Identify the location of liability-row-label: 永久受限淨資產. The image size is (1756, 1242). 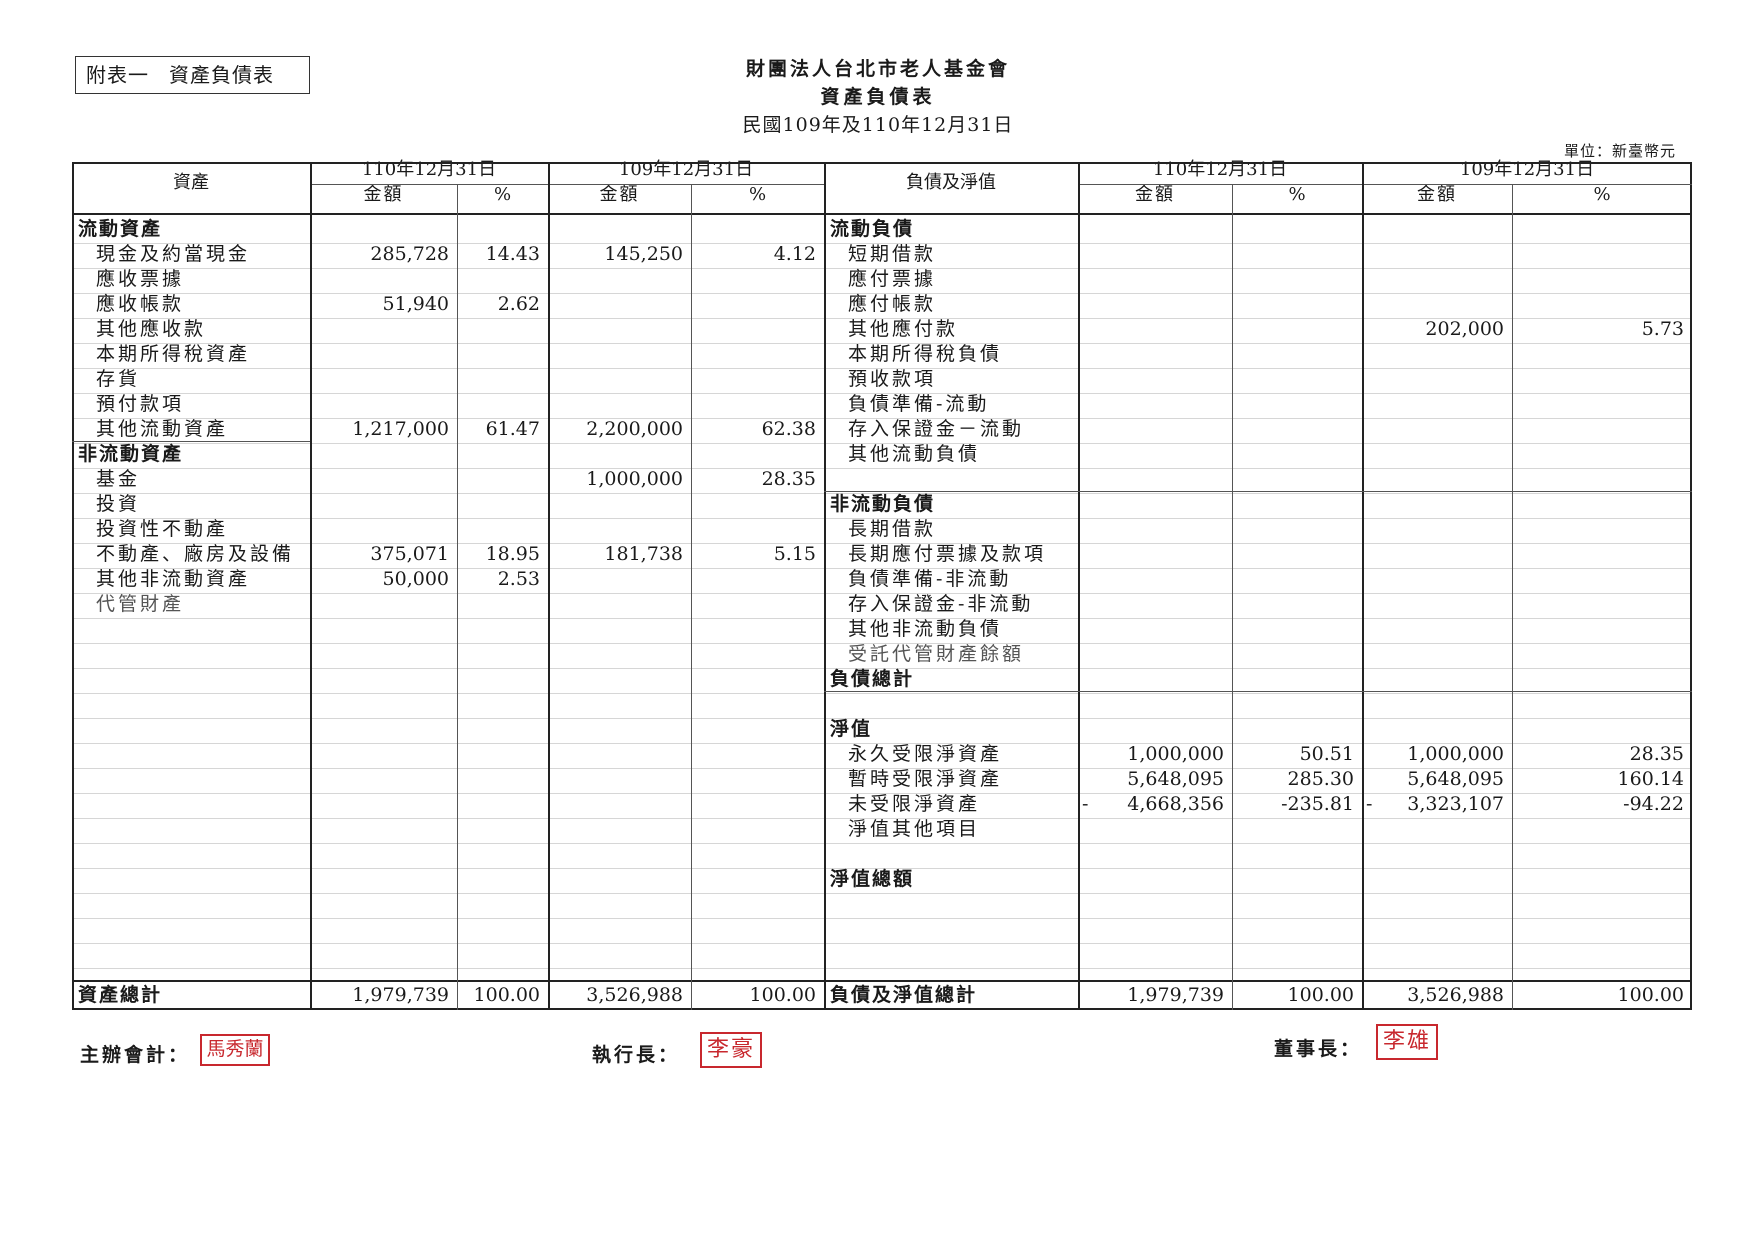
(925, 754).